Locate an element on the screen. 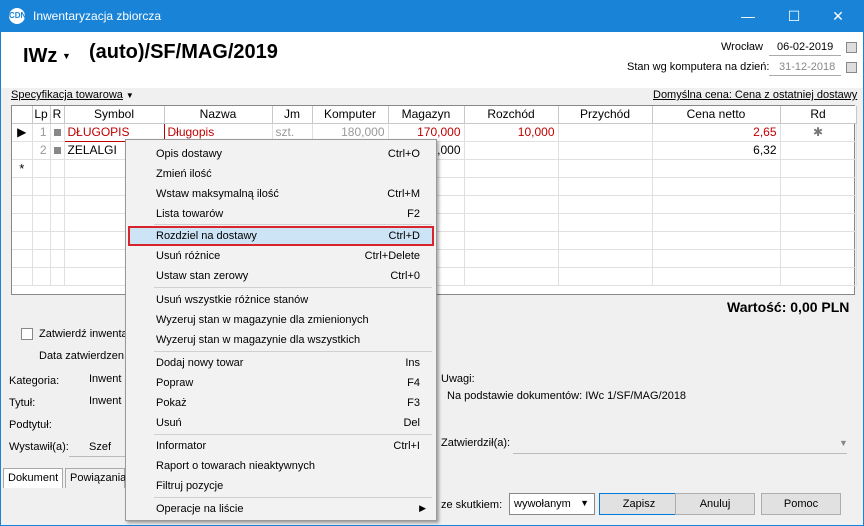  menu-item-popraw: Popraw F4 is located at coordinates (281, 383).